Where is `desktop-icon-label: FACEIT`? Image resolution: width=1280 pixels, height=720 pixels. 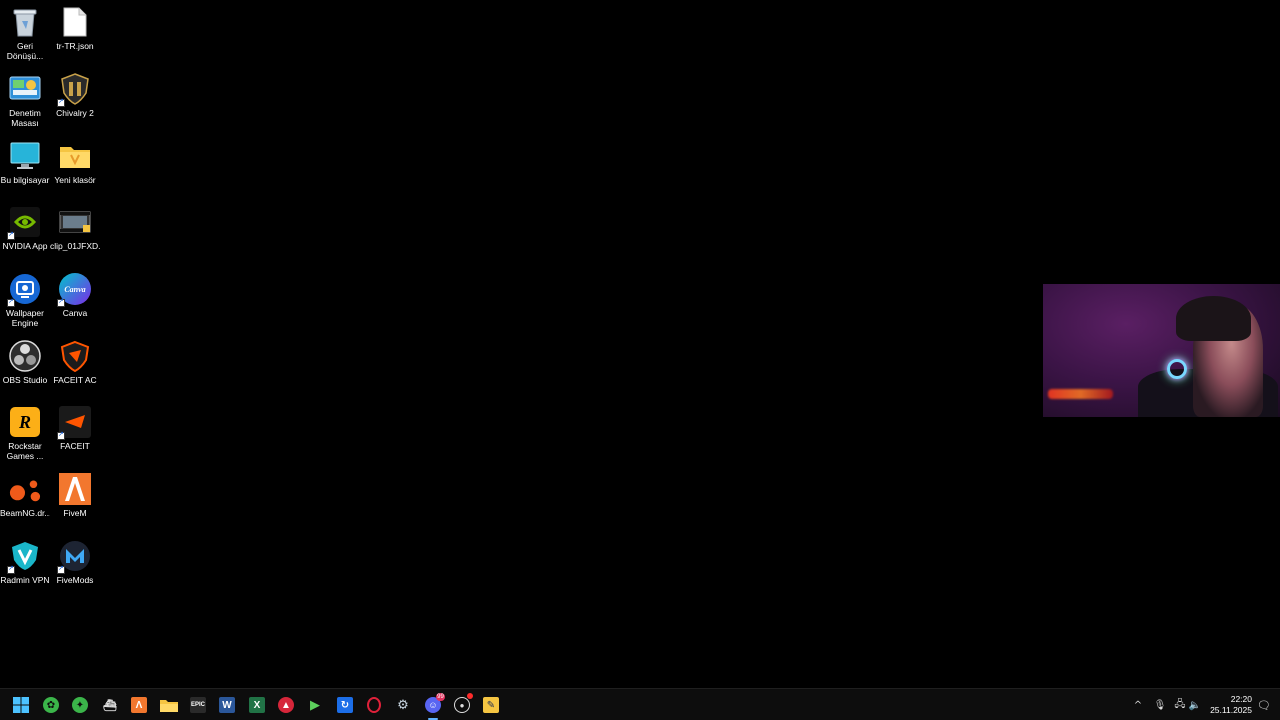
desktop-icon-label: FACEIT is located at coordinates (75, 446).